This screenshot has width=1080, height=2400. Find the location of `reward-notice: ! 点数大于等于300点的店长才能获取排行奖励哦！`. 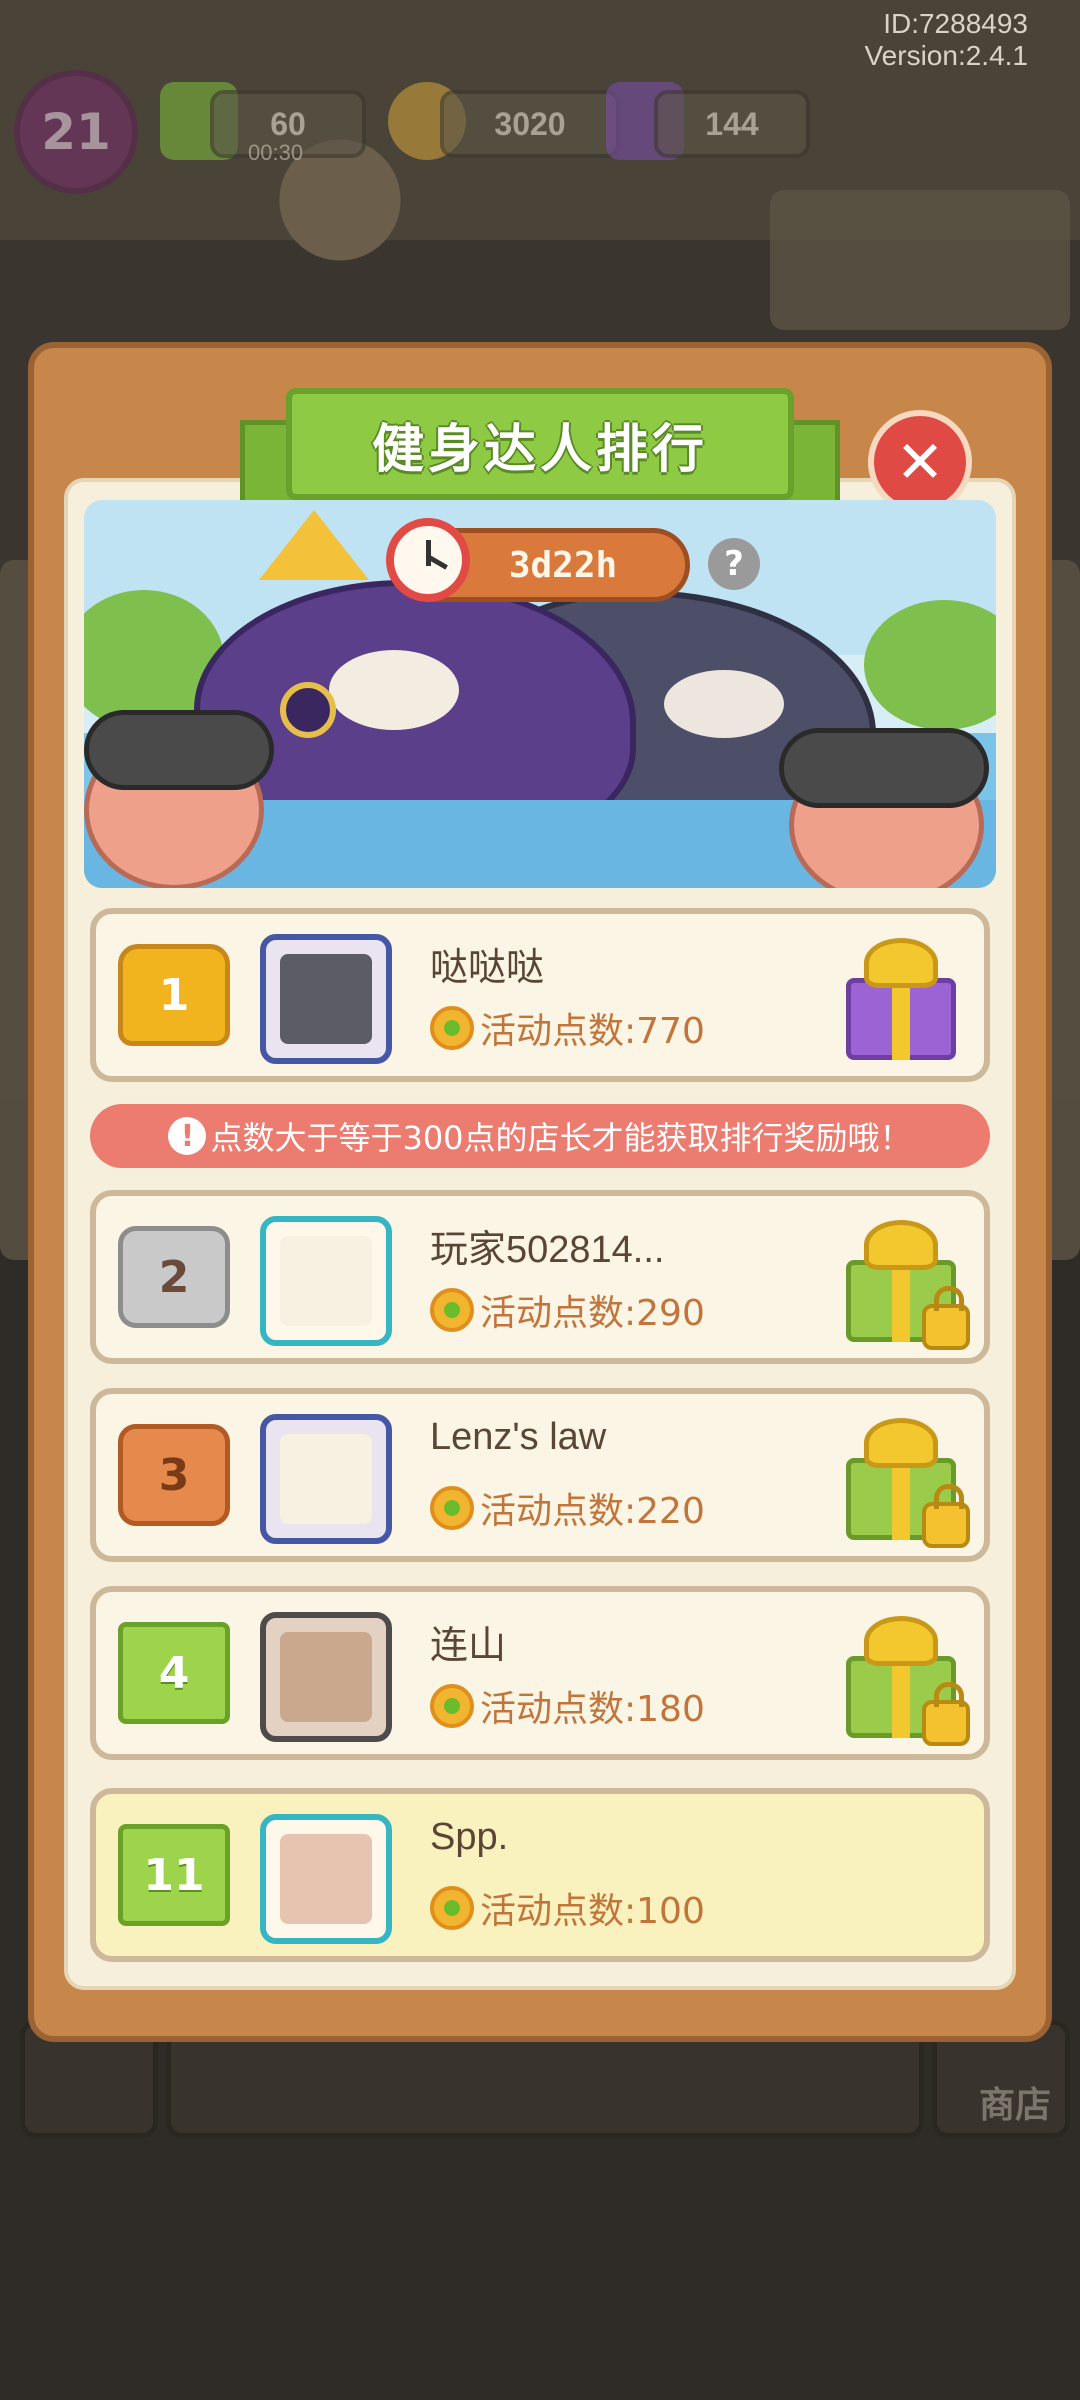

reward-notice: ! 点数大于等于300点的店长才能获取排行奖励哦！ is located at coordinates (540, 1136).